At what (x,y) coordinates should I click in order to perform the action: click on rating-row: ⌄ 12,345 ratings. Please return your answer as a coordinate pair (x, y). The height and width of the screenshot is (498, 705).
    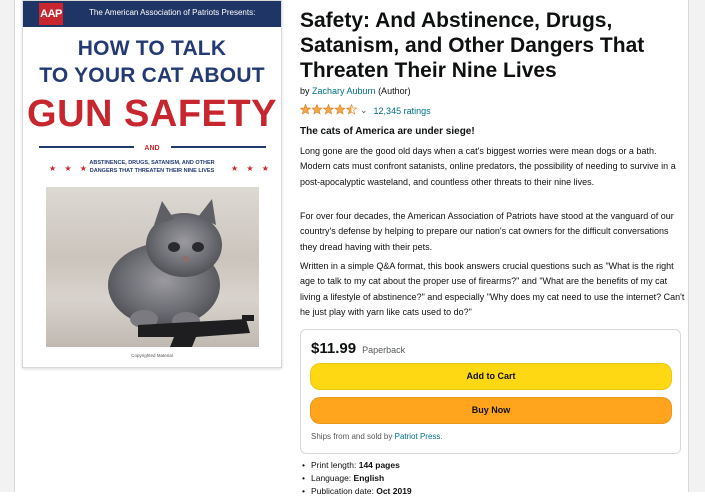
    Looking at the image, I should click on (365, 110).